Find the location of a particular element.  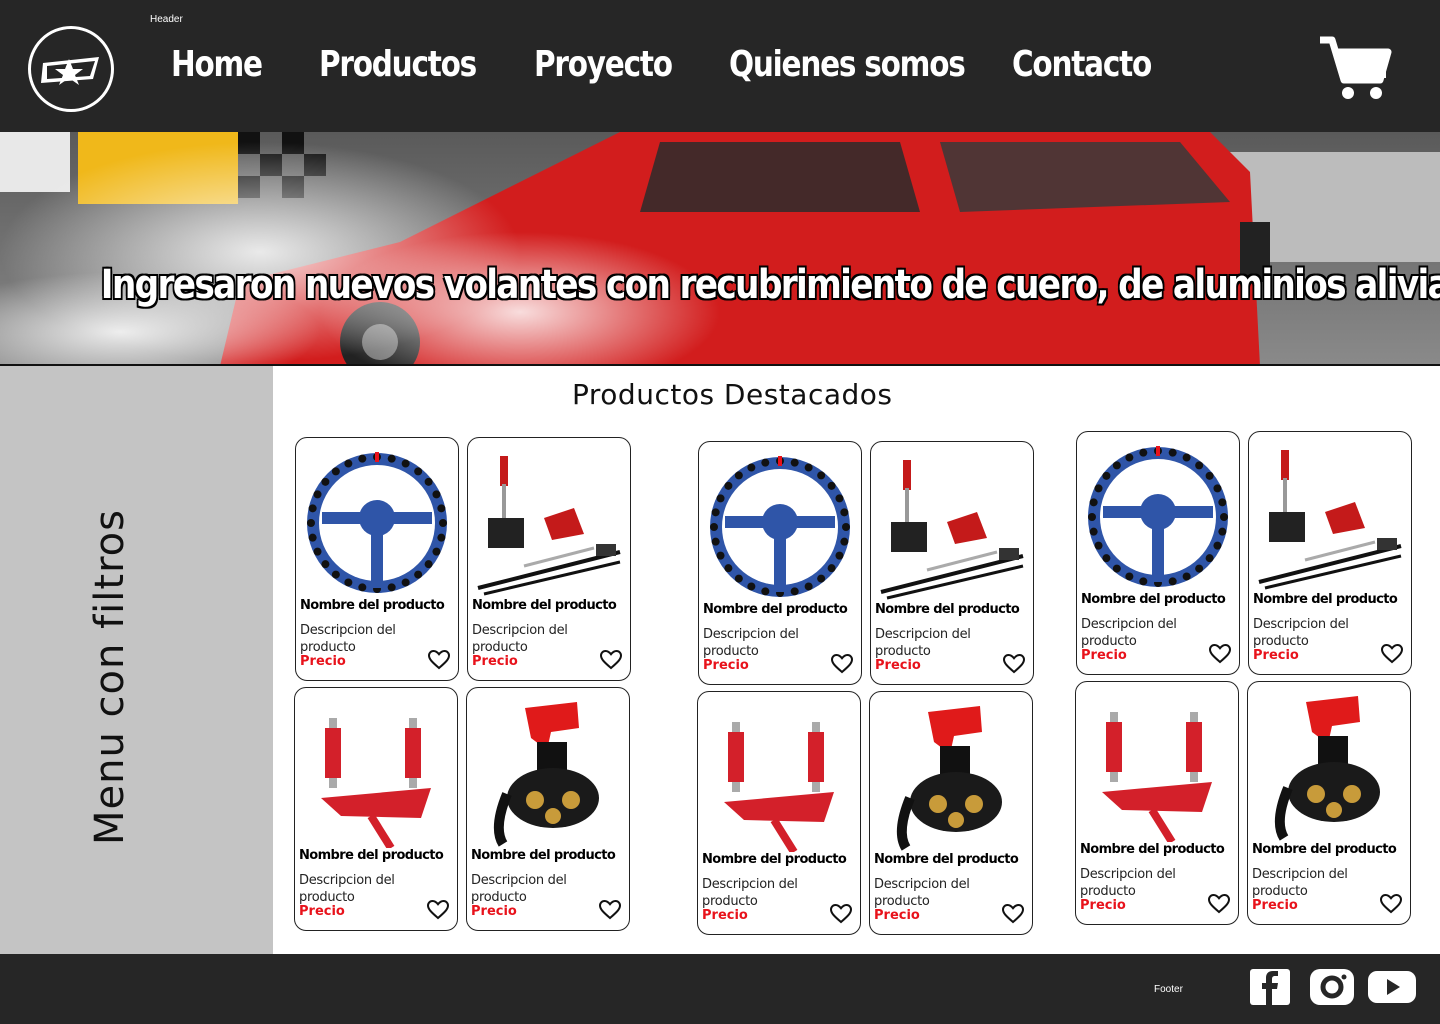

nav-home: Home is located at coordinates (217, 64).